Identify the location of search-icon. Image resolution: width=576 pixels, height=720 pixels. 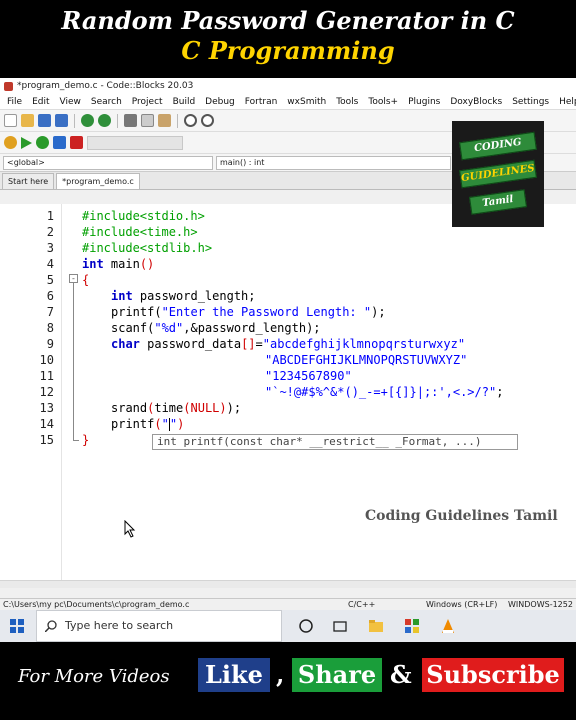
(51, 626).